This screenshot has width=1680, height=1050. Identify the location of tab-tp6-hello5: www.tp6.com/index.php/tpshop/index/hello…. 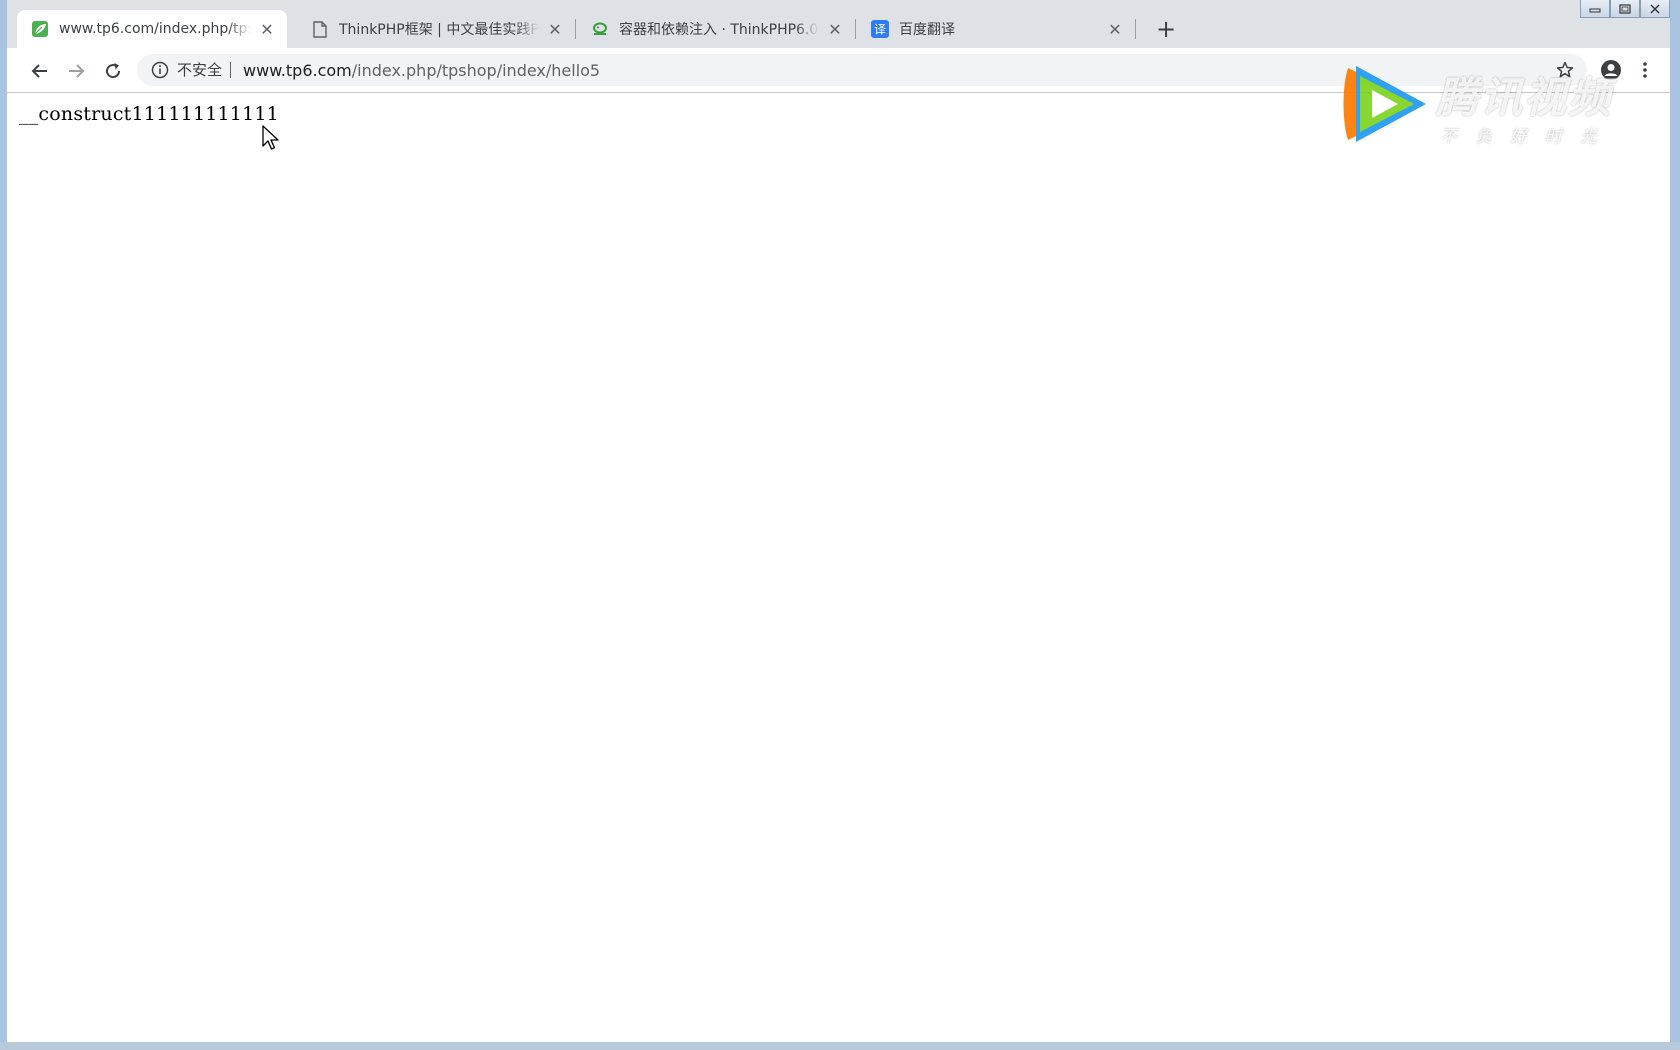
(152, 29).